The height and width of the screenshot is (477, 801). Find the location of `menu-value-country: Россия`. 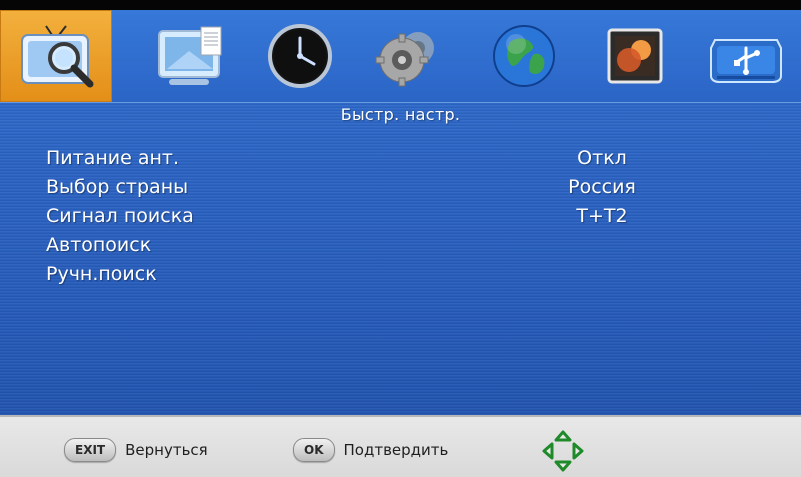

menu-value-country: Россия is located at coordinates (602, 186).